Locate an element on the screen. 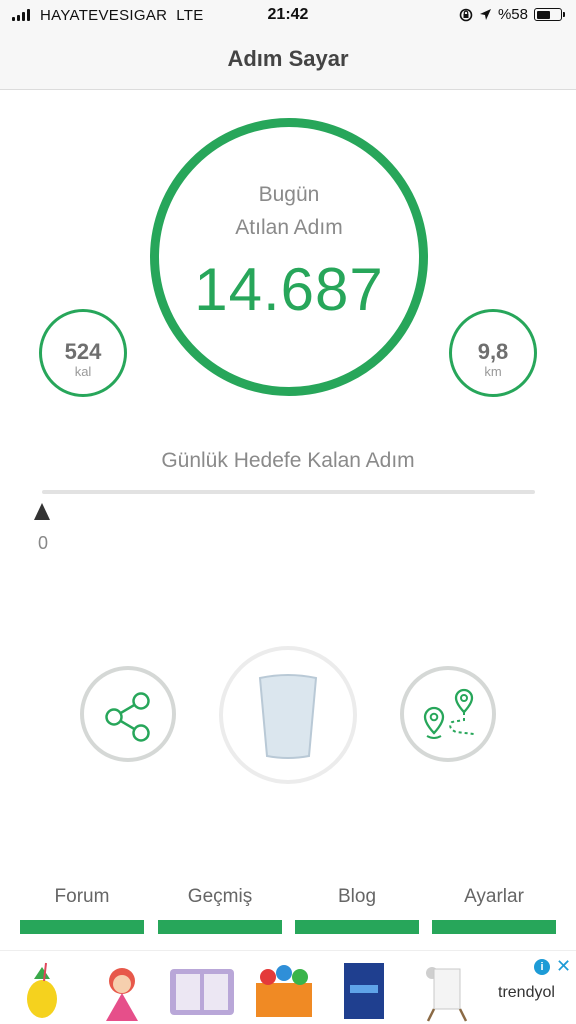 Image resolution: width=576 pixels, height=1024 pixels. ad-product-poster is located at coordinates (364, 991).